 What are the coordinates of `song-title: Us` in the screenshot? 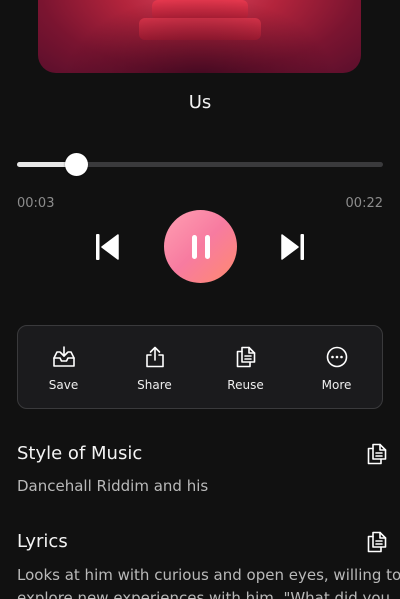 It's located at (200, 102).